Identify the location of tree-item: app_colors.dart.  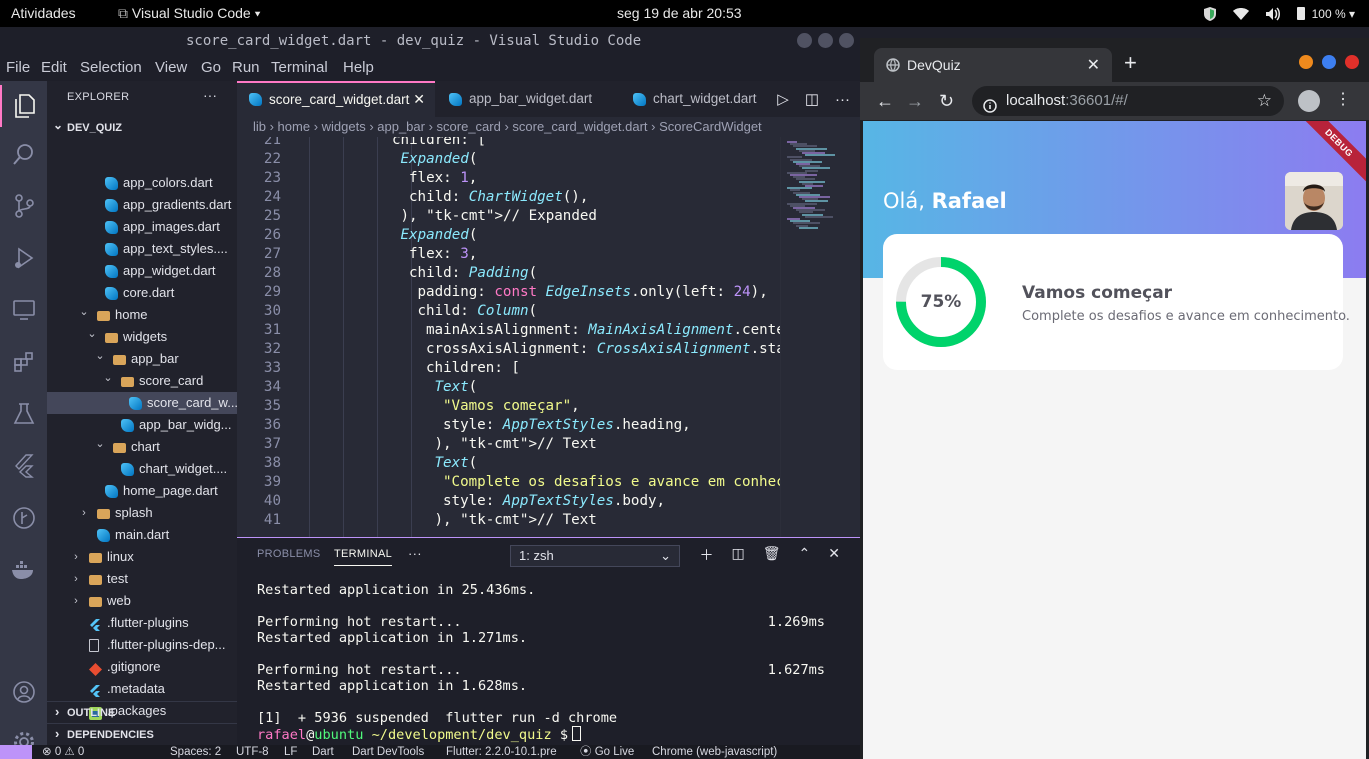
(142, 183).